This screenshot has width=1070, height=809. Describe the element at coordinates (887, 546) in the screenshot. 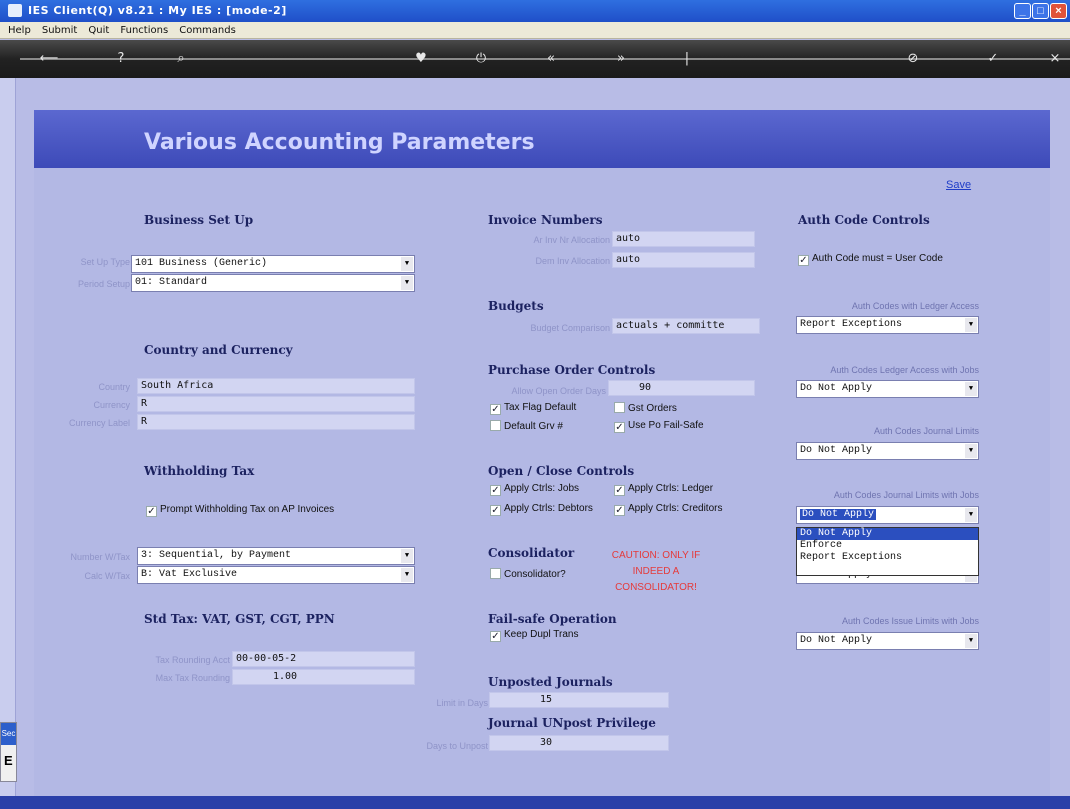

I see `dropdown-option: Enforce` at that location.